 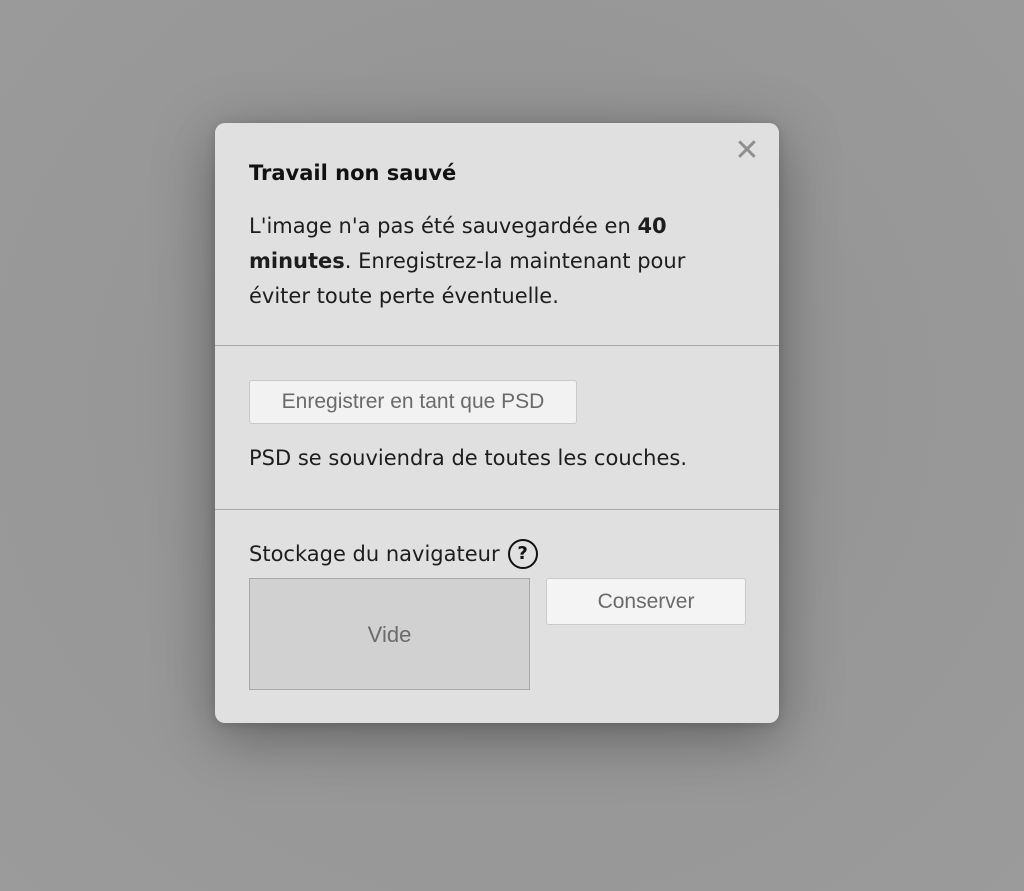 What do you see at coordinates (522, 554) in the screenshot?
I see `help-icon: ?` at bounding box center [522, 554].